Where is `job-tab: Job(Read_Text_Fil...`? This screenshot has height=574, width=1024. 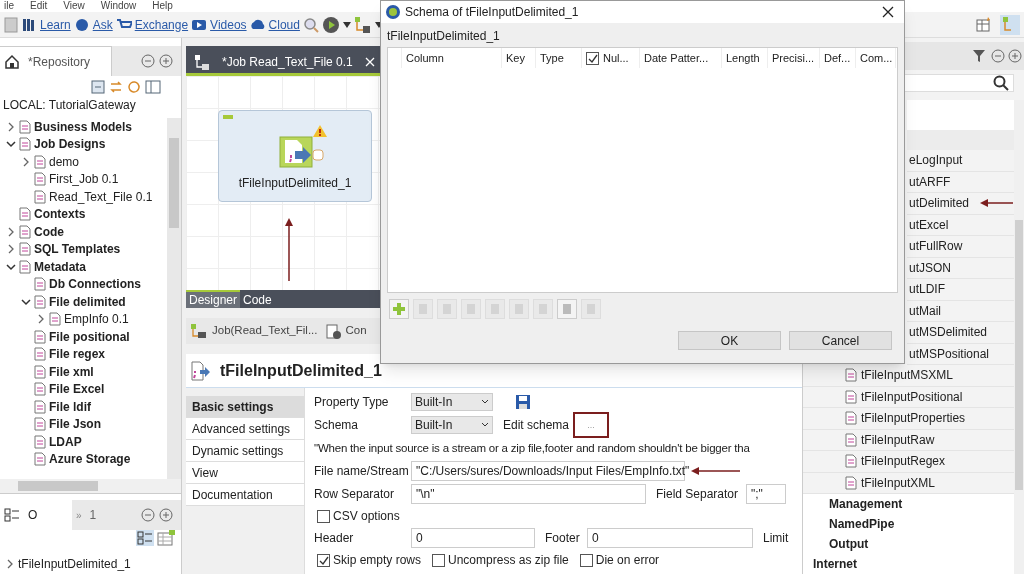
job-tab: Job(Read_Text_Fil... is located at coordinates (265, 331).